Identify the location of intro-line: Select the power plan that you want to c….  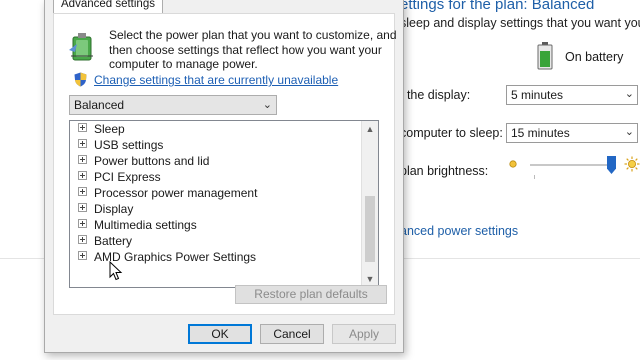
(253, 35).